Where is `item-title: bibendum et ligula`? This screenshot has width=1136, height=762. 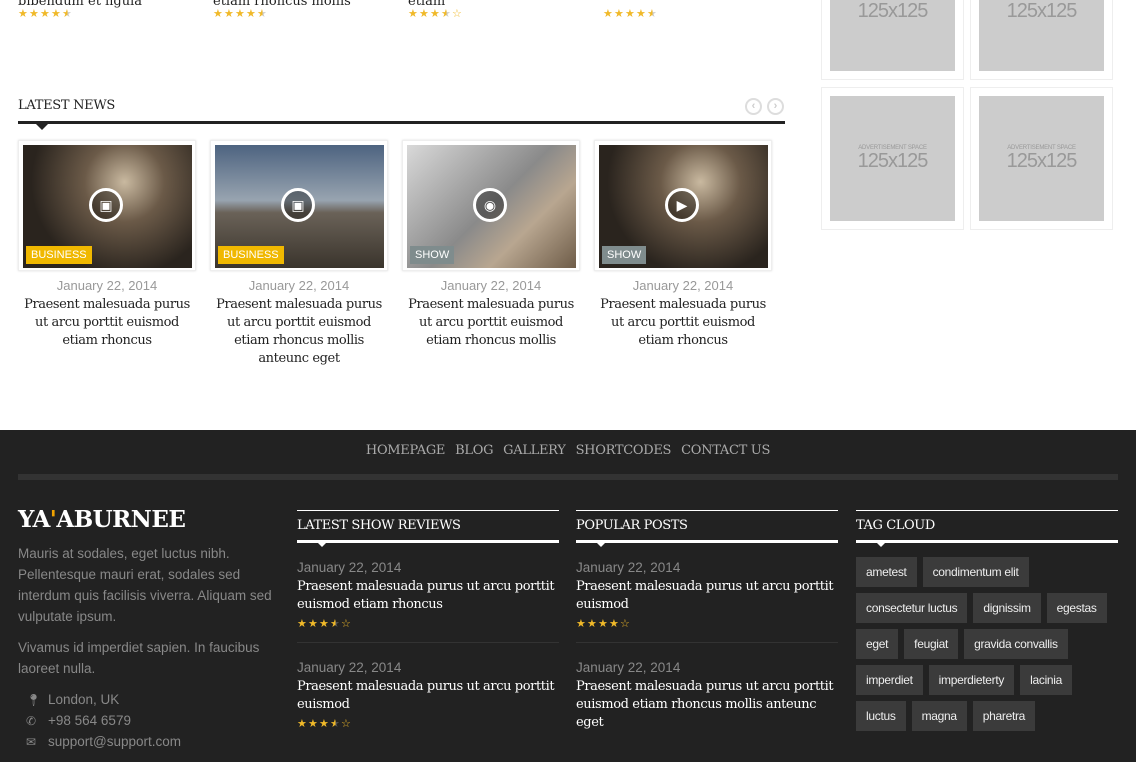 item-title: bibendum et ligula is located at coordinates (108, 4).